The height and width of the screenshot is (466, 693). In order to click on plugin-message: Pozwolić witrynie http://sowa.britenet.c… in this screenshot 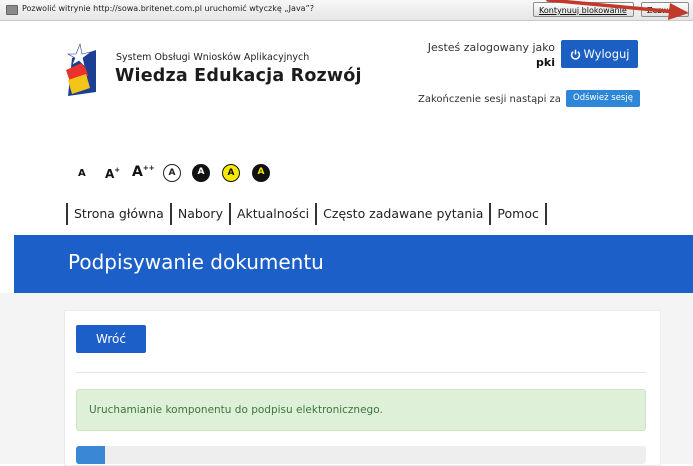, I will do `click(168, 8)`.